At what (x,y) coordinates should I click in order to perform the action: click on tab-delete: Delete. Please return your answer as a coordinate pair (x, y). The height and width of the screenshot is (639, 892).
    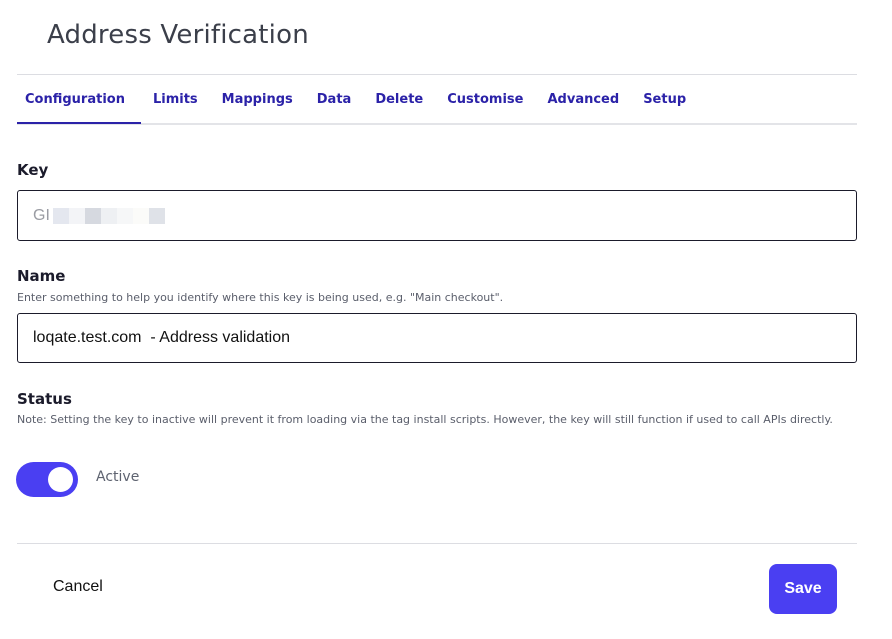
    Looking at the image, I should click on (399, 99).